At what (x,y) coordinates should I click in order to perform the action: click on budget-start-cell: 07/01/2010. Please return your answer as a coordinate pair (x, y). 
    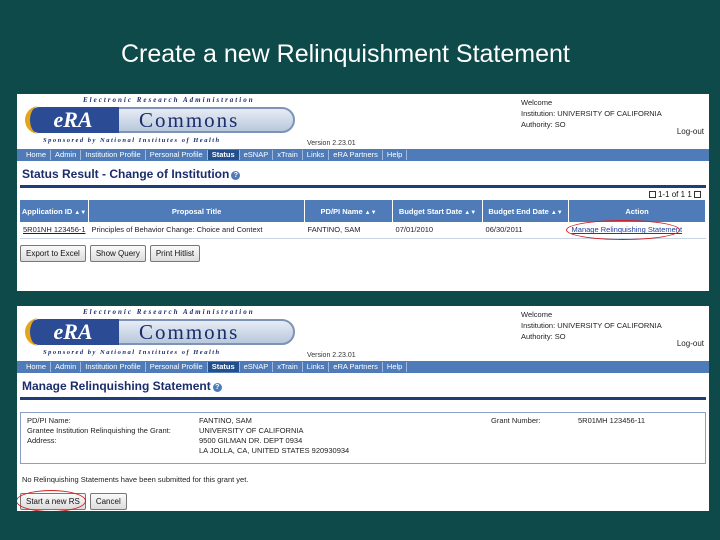
    Looking at the image, I should click on (437, 230).